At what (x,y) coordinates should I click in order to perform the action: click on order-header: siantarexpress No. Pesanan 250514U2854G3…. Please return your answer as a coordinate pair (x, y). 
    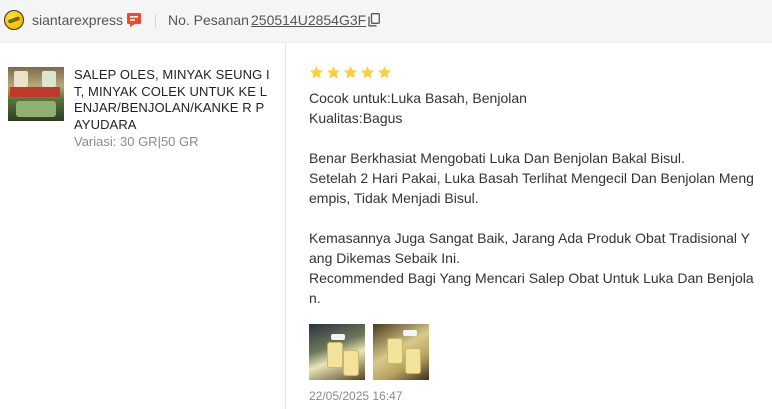
    Looking at the image, I should click on (386, 21).